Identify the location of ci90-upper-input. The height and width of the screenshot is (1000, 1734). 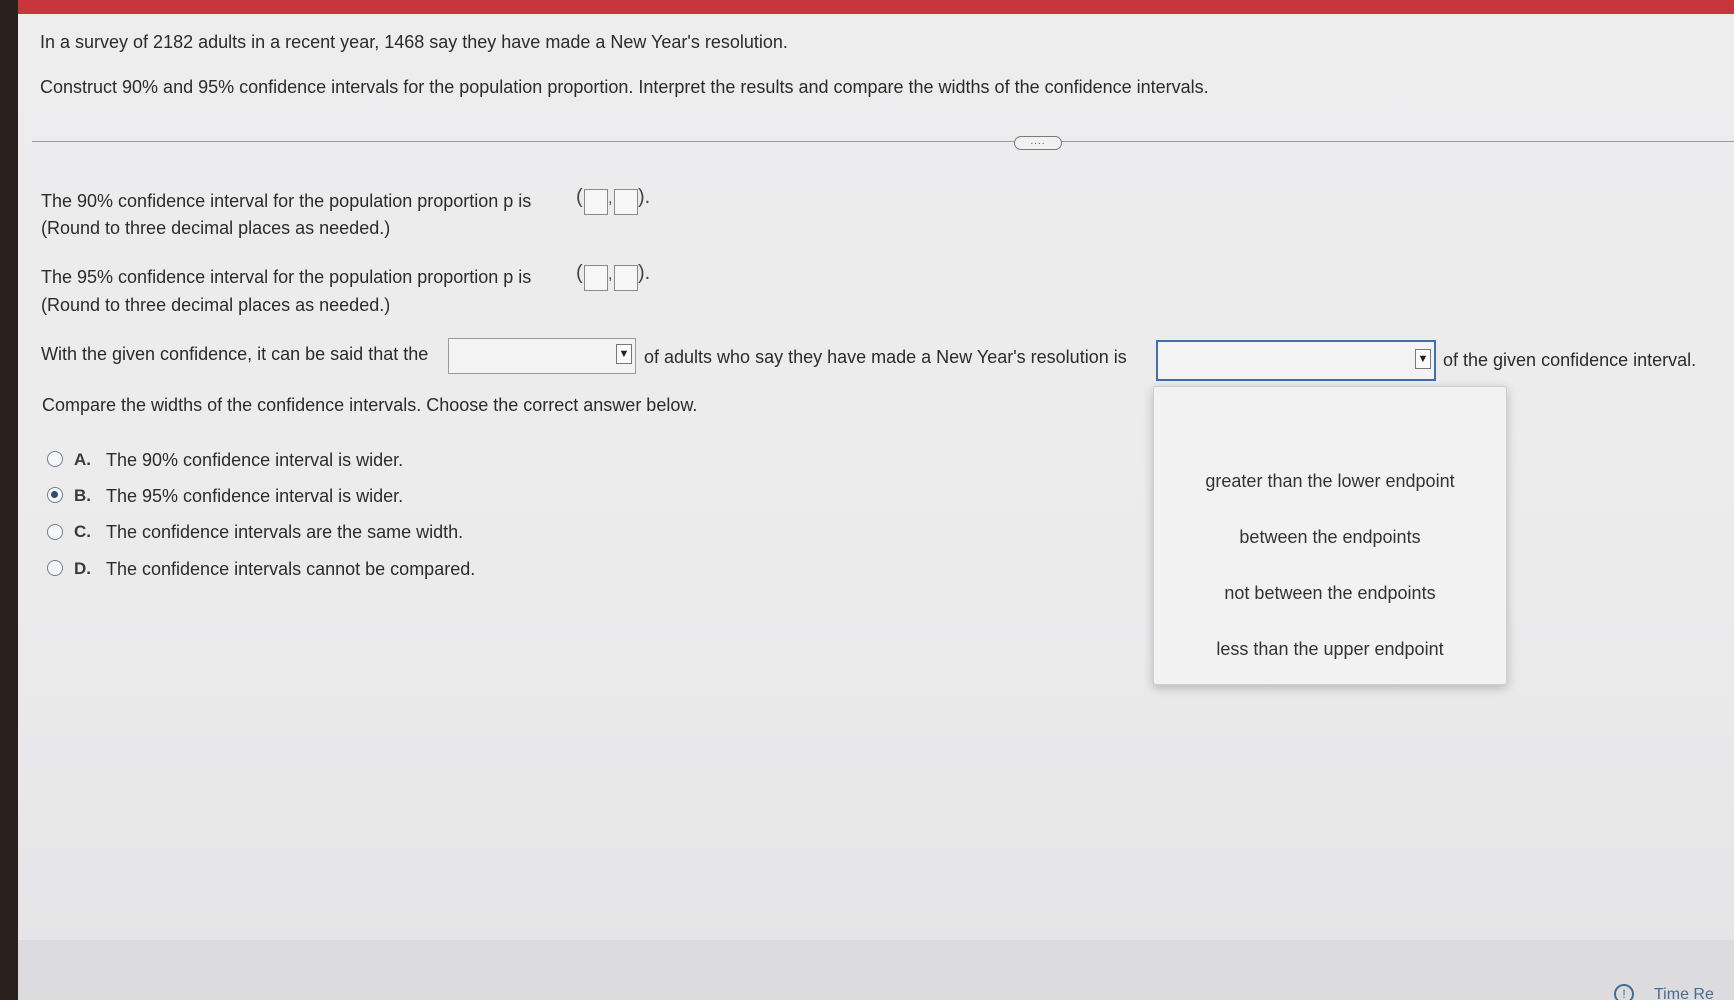
(626, 202).